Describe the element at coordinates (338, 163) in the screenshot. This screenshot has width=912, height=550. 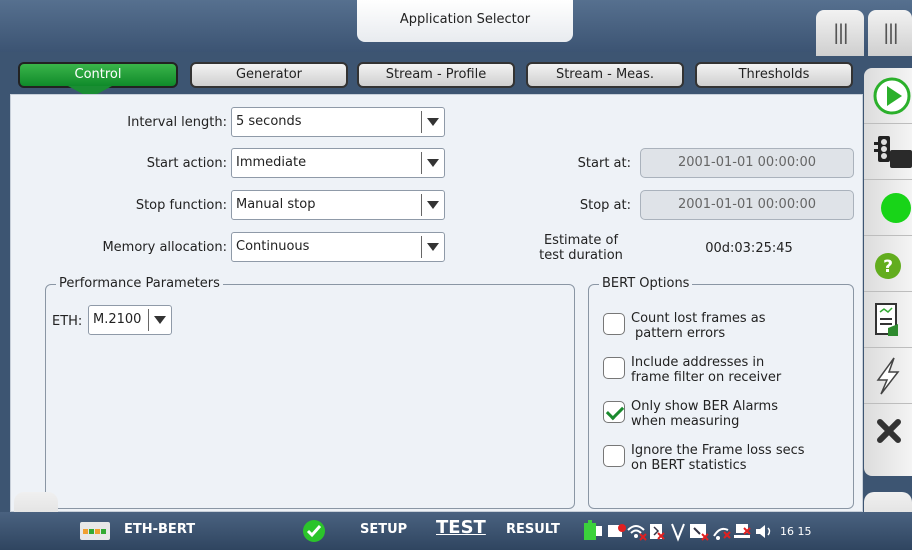
I see `start-action-dropdown: Immediate` at that location.